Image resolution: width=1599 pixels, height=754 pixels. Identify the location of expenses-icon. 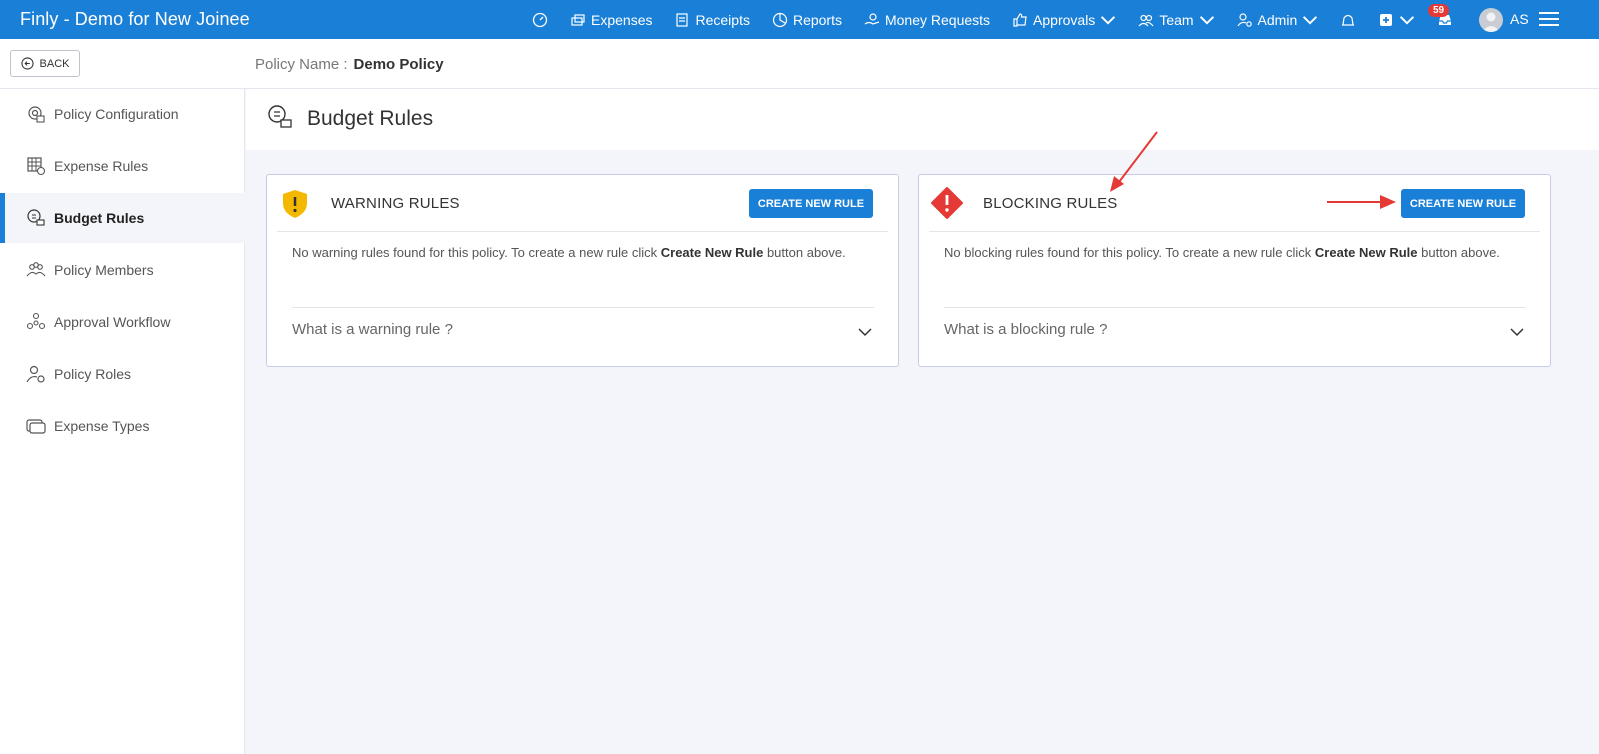
(578, 19).